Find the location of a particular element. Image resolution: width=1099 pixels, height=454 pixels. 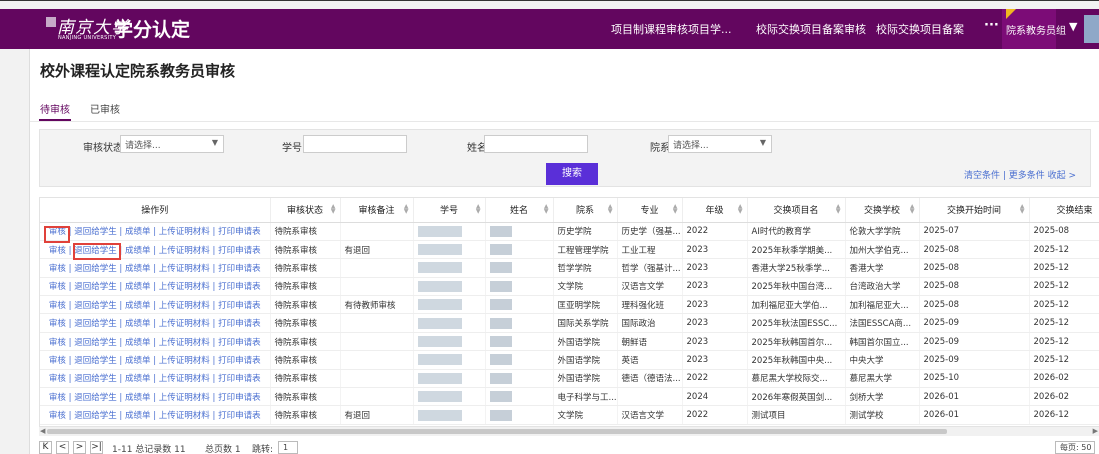

scrollbar-thumb is located at coordinates (497, 431).